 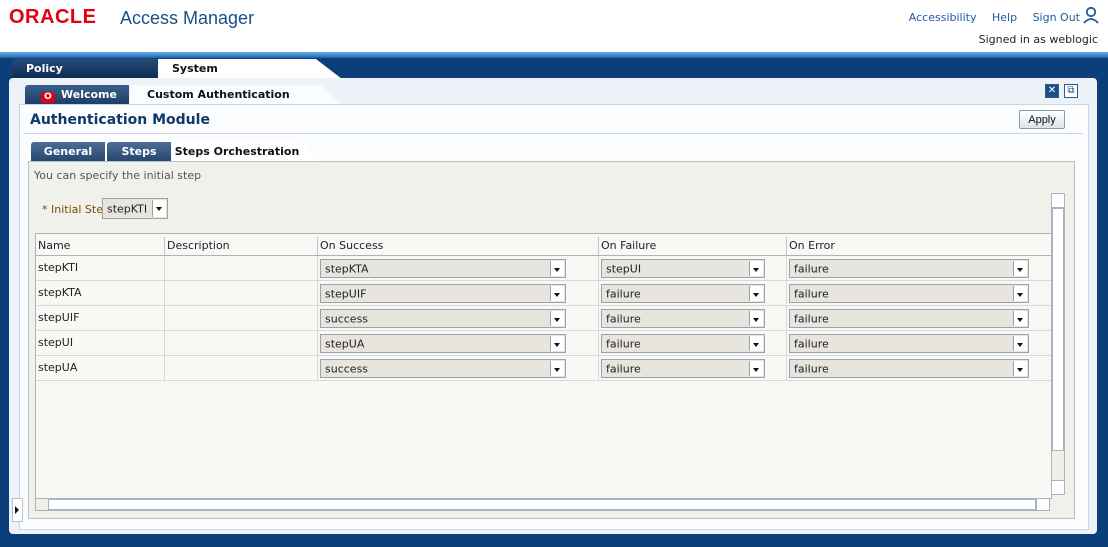 What do you see at coordinates (100, 343) in the screenshot?
I see `step-name-cell: stepUI` at bounding box center [100, 343].